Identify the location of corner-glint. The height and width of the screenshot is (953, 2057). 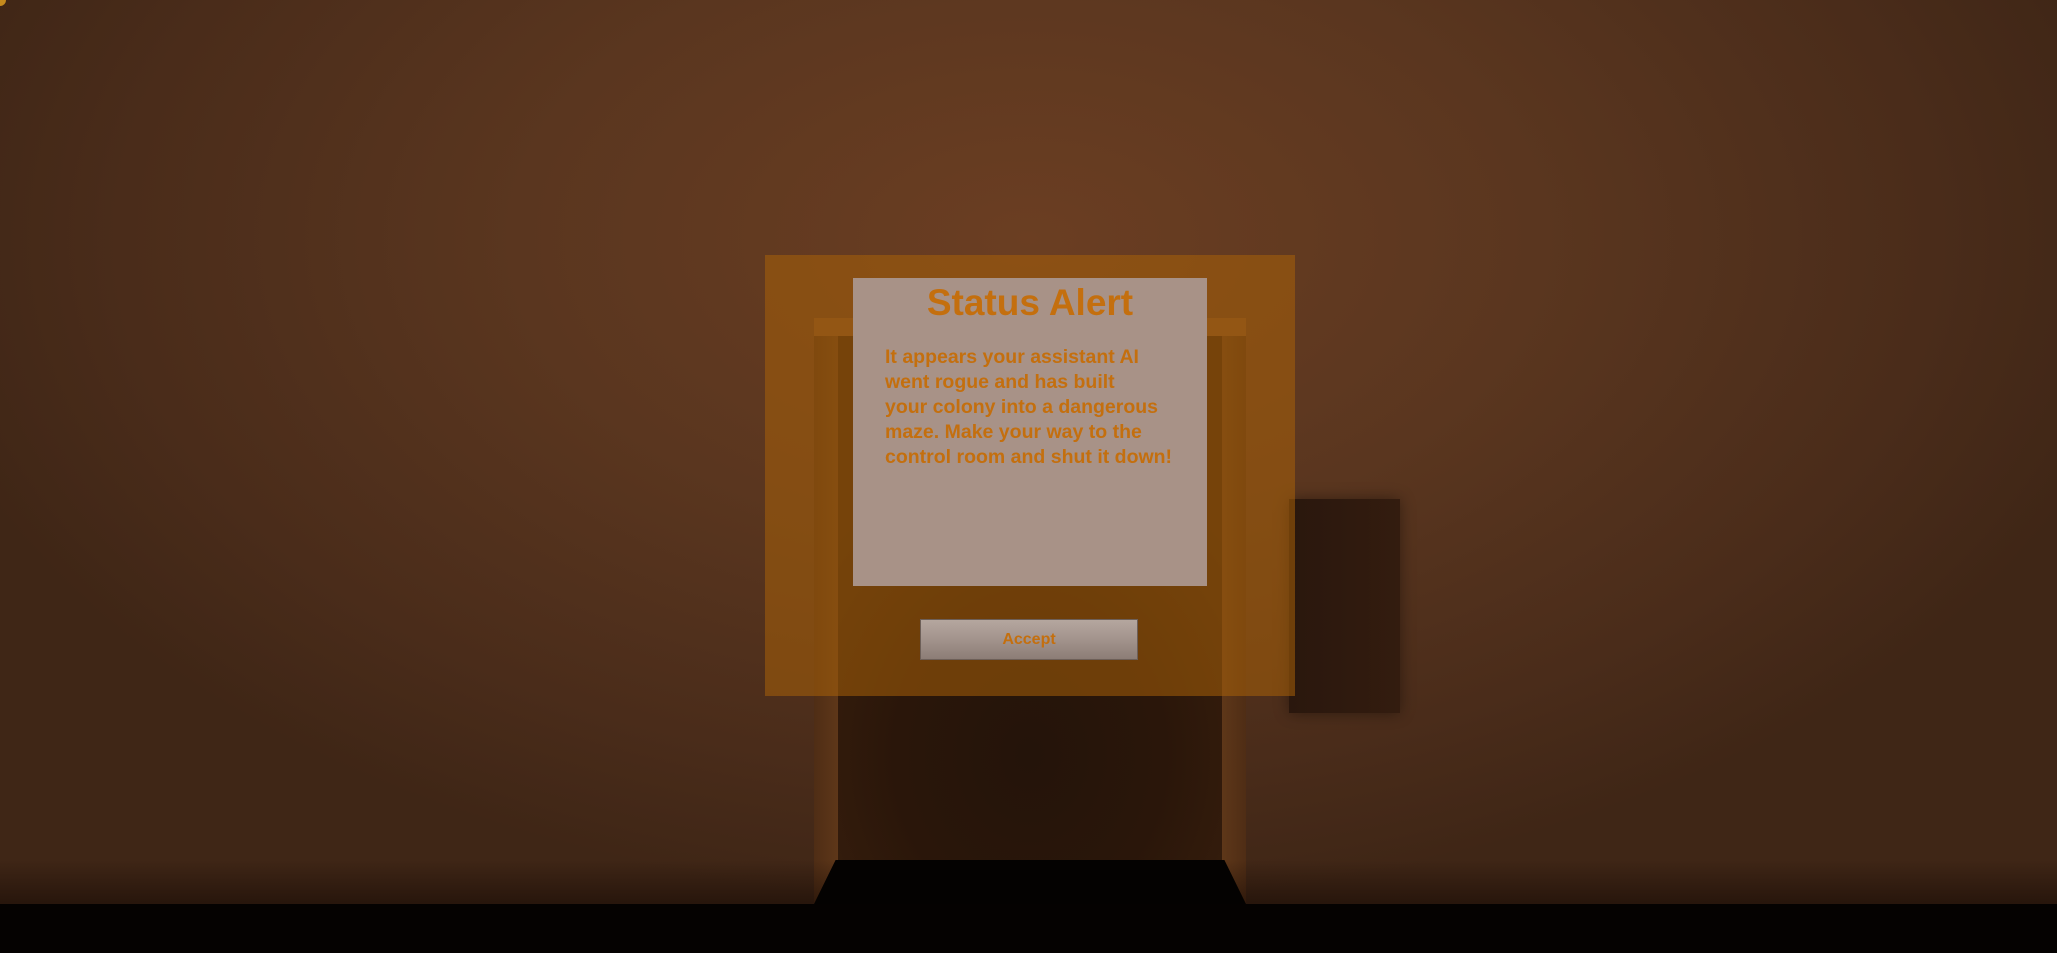
(3, 3).